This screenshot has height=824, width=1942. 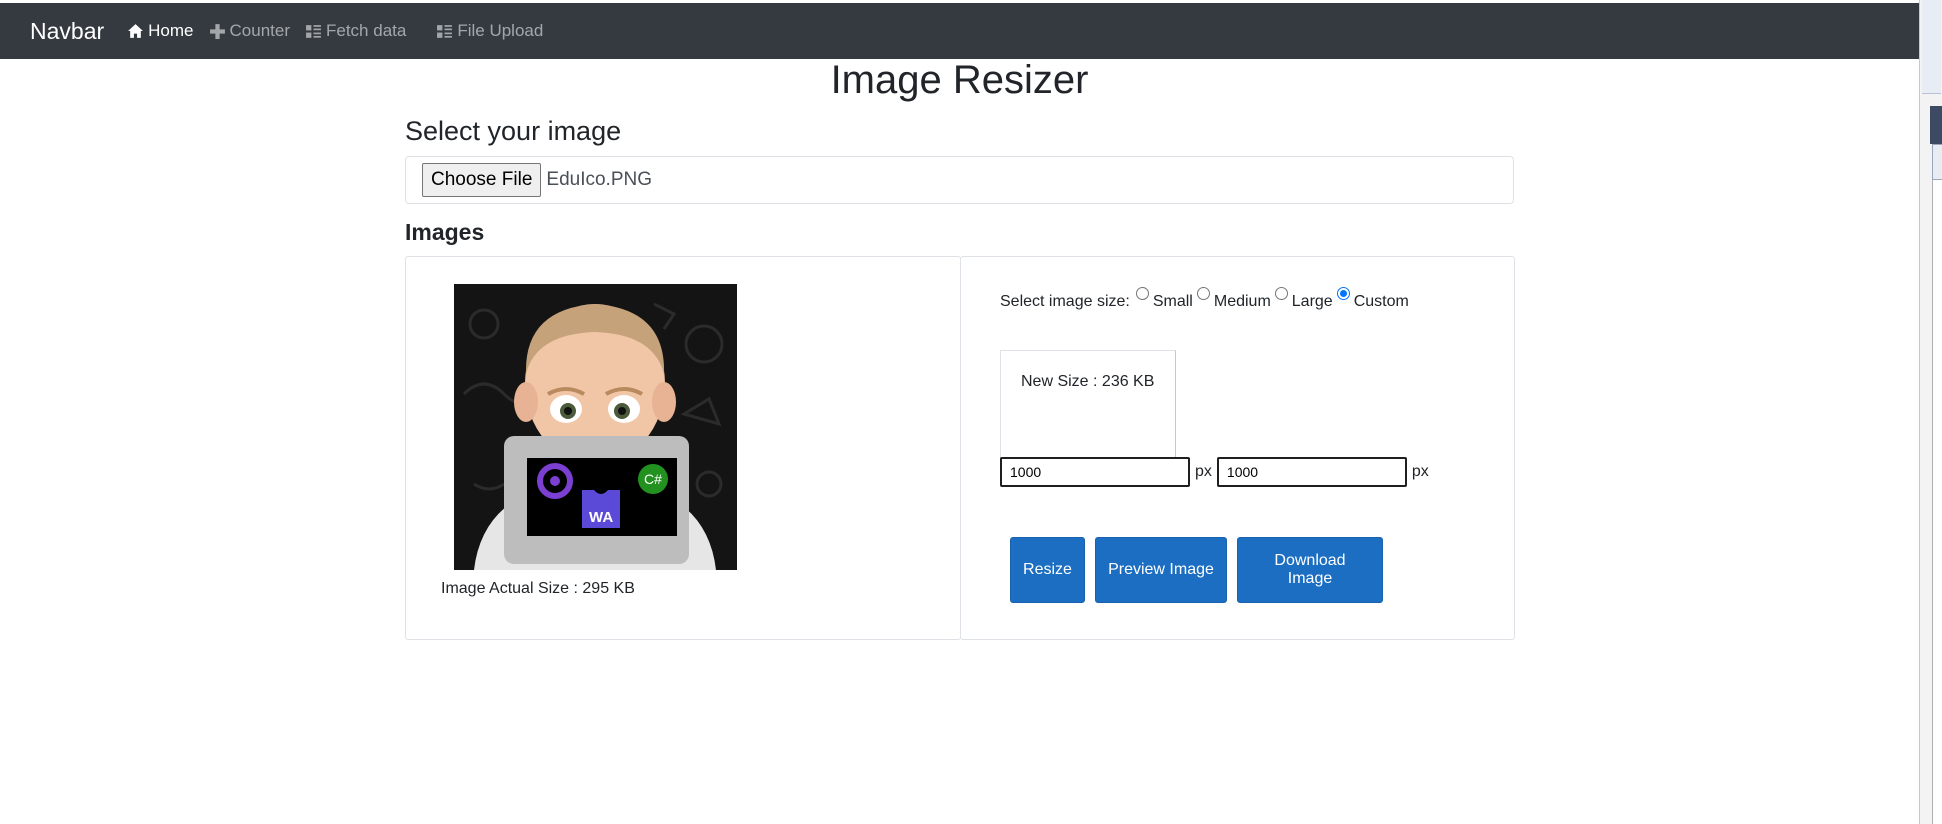 What do you see at coordinates (1310, 570) in the screenshot?
I see `download-image-button: Download Image` at bounding box center [1310, 570].